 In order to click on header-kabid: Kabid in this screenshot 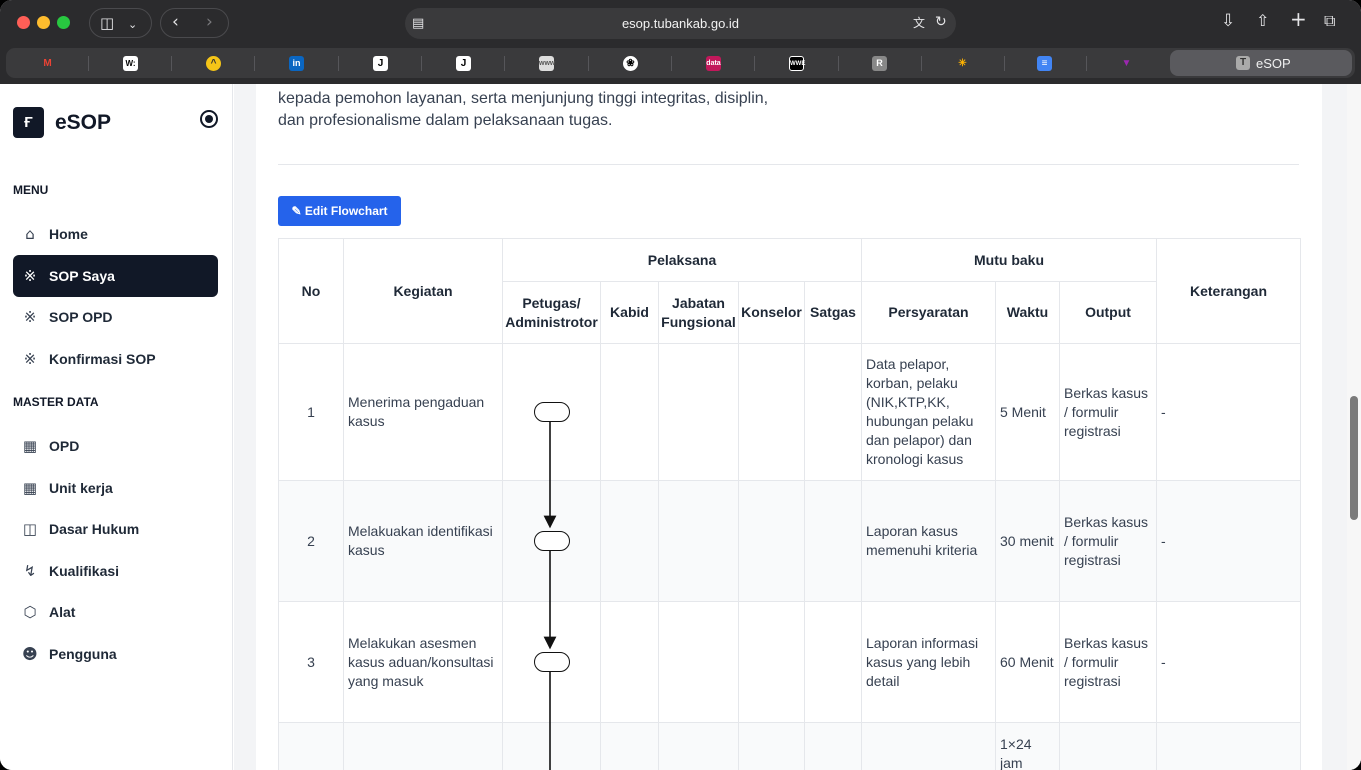, I will do `click(629, 312)`.